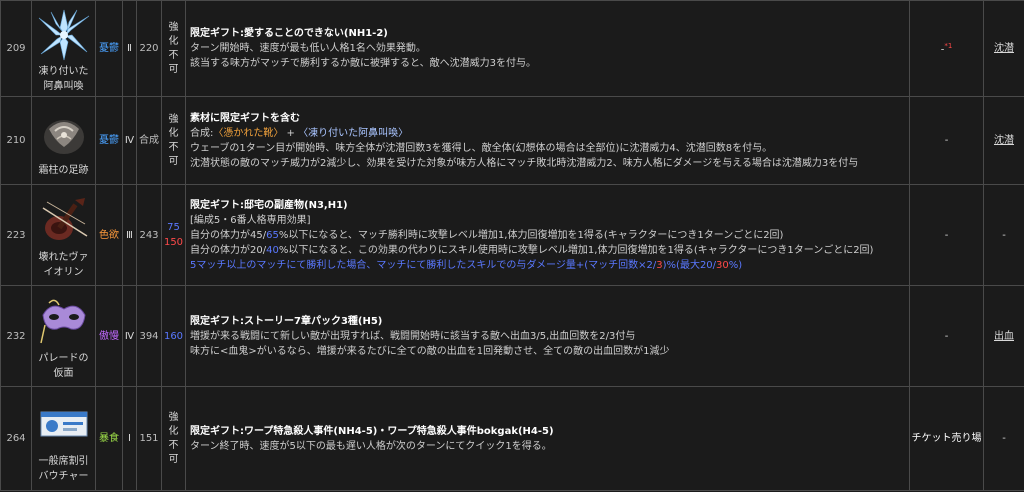 This screenshot has height=492, width=1024. I want to click on cost: 243, so click(149, 235).